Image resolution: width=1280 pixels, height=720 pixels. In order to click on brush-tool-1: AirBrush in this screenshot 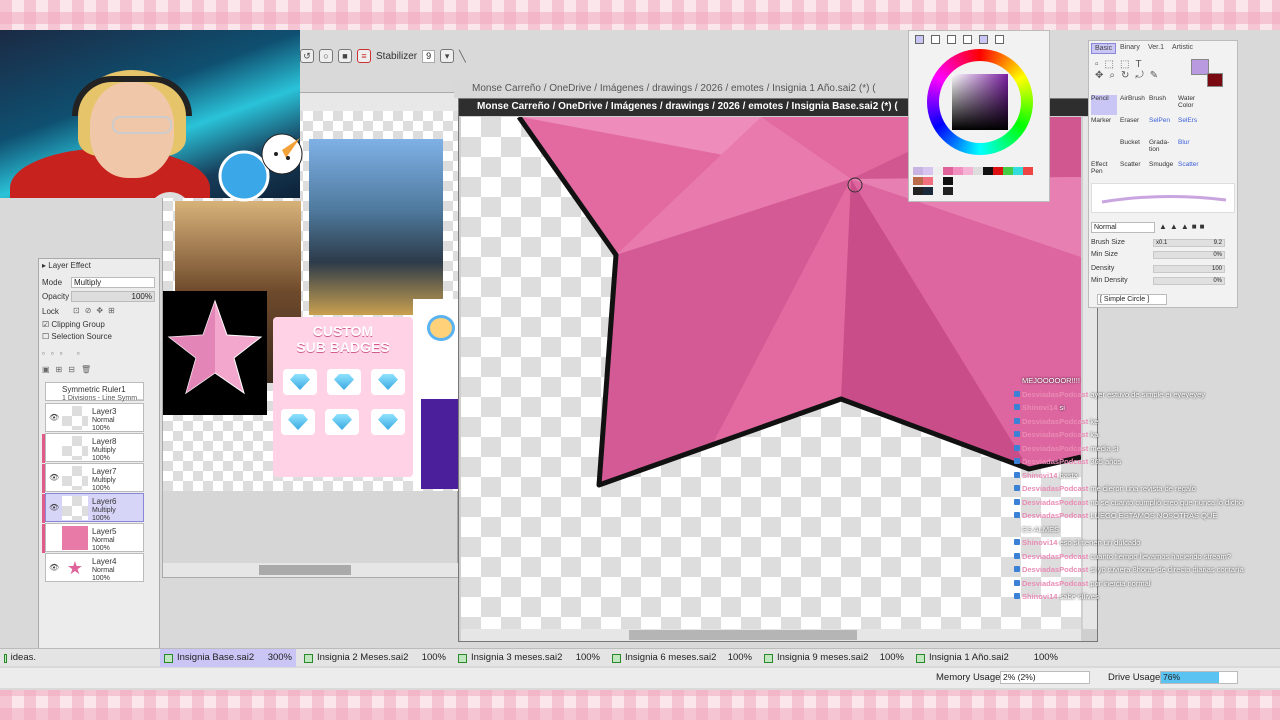, I will do `click(1133, 105)`.